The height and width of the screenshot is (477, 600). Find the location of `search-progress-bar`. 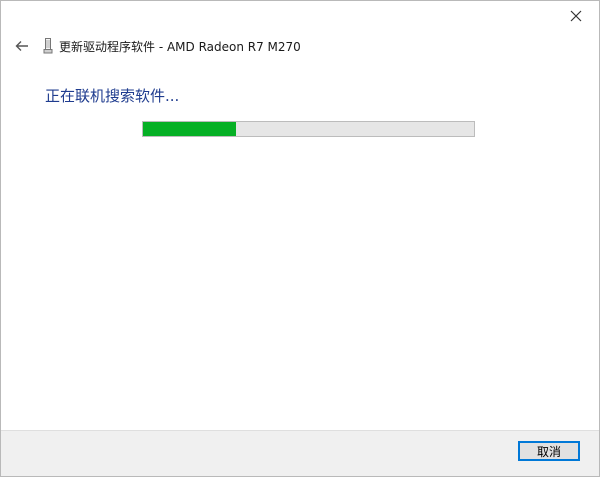

search-progress-bar is located at coordinates (308, 129).